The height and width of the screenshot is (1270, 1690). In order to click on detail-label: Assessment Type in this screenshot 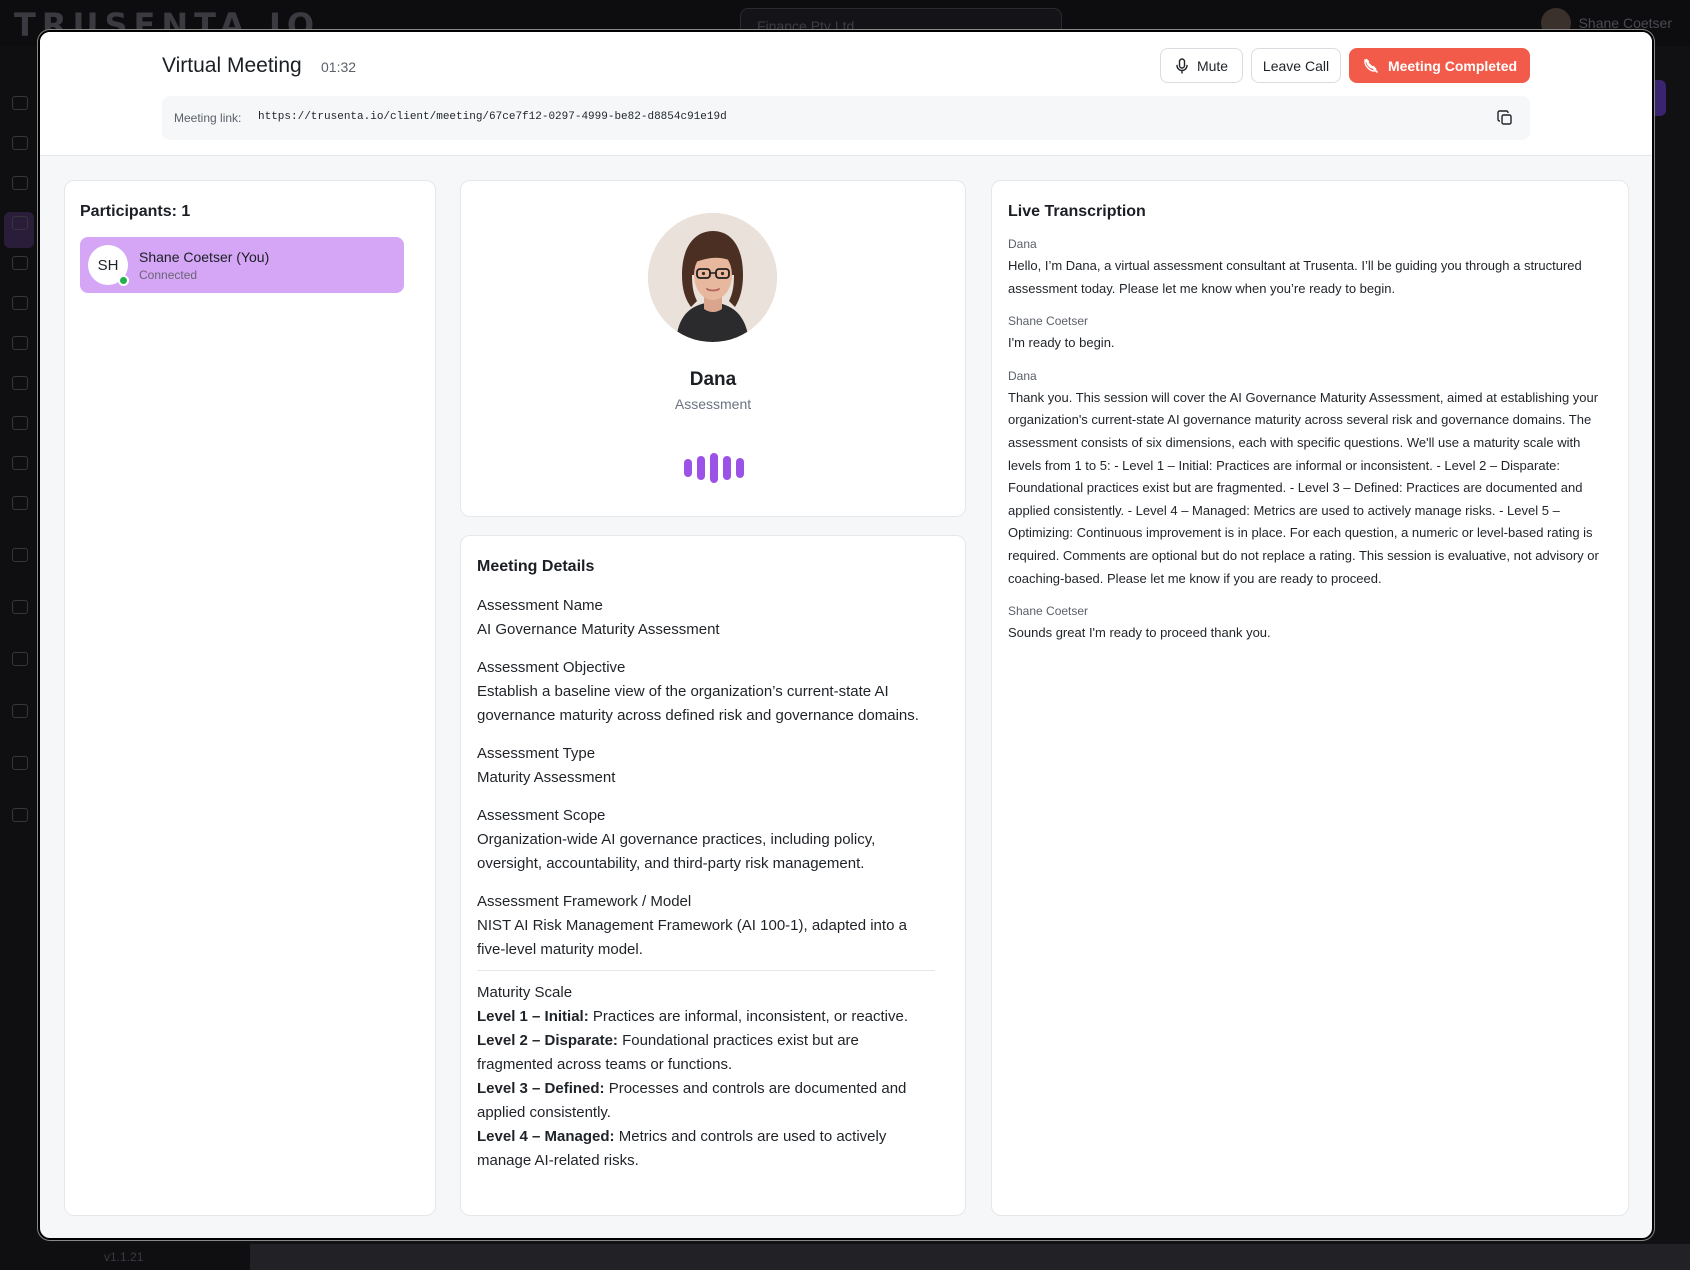, I will do `click(536, 753)`.